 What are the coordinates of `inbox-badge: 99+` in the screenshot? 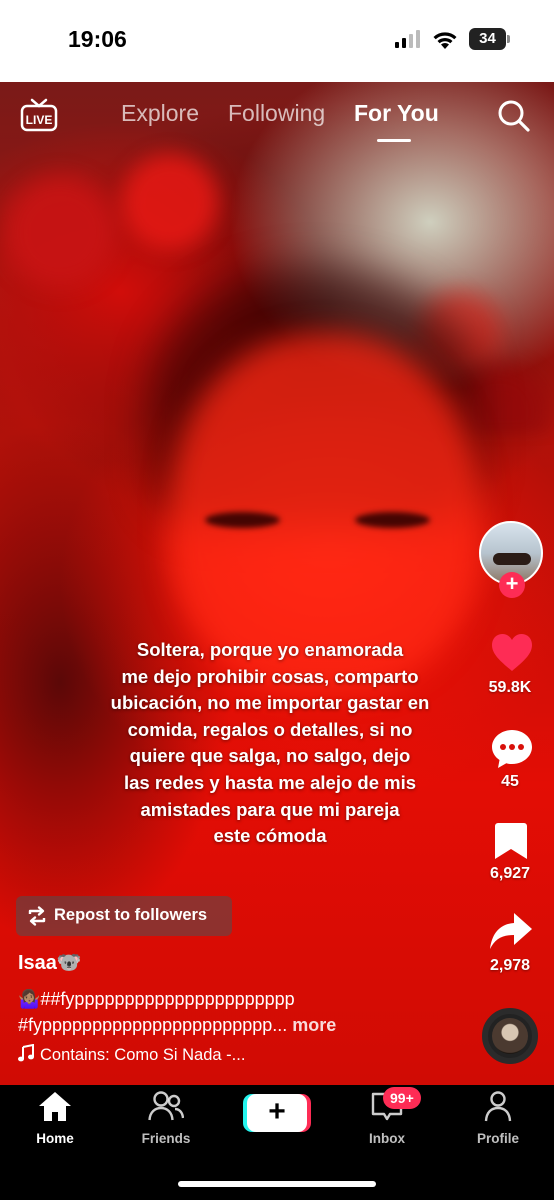 It's located at (402, 1098).